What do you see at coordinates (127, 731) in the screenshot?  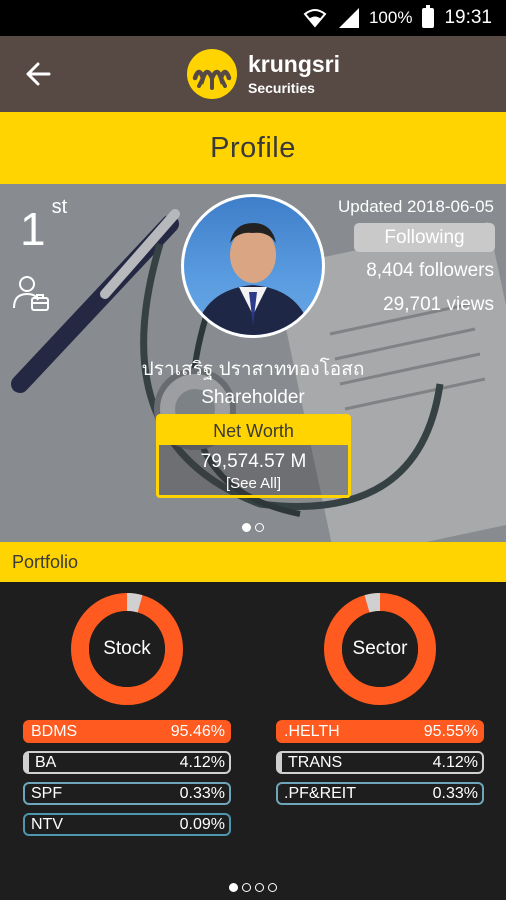 I see `stock-row: BDMS 95.46%` at bounding box center [127, 731].